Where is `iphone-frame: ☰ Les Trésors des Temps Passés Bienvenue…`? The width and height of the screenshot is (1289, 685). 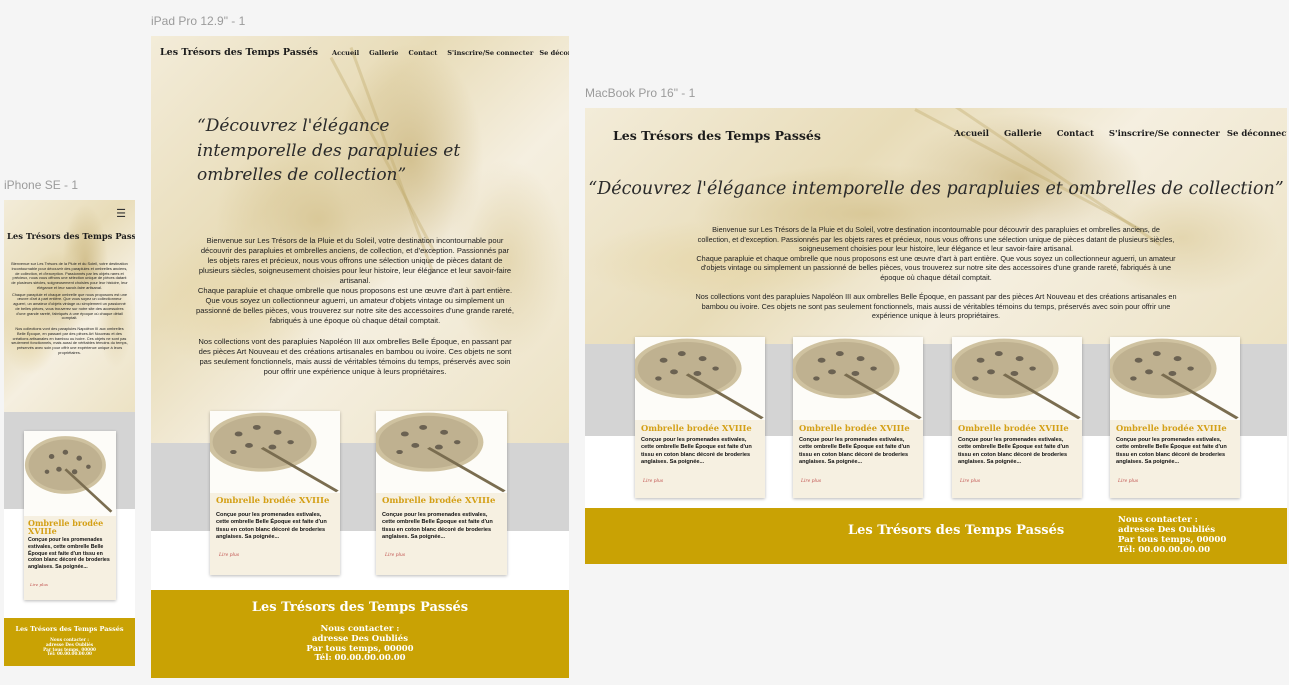
iphone-frame: ☰ Les Trésors des Temps Passés Bienvenue… is located at coordinates (69, 433).